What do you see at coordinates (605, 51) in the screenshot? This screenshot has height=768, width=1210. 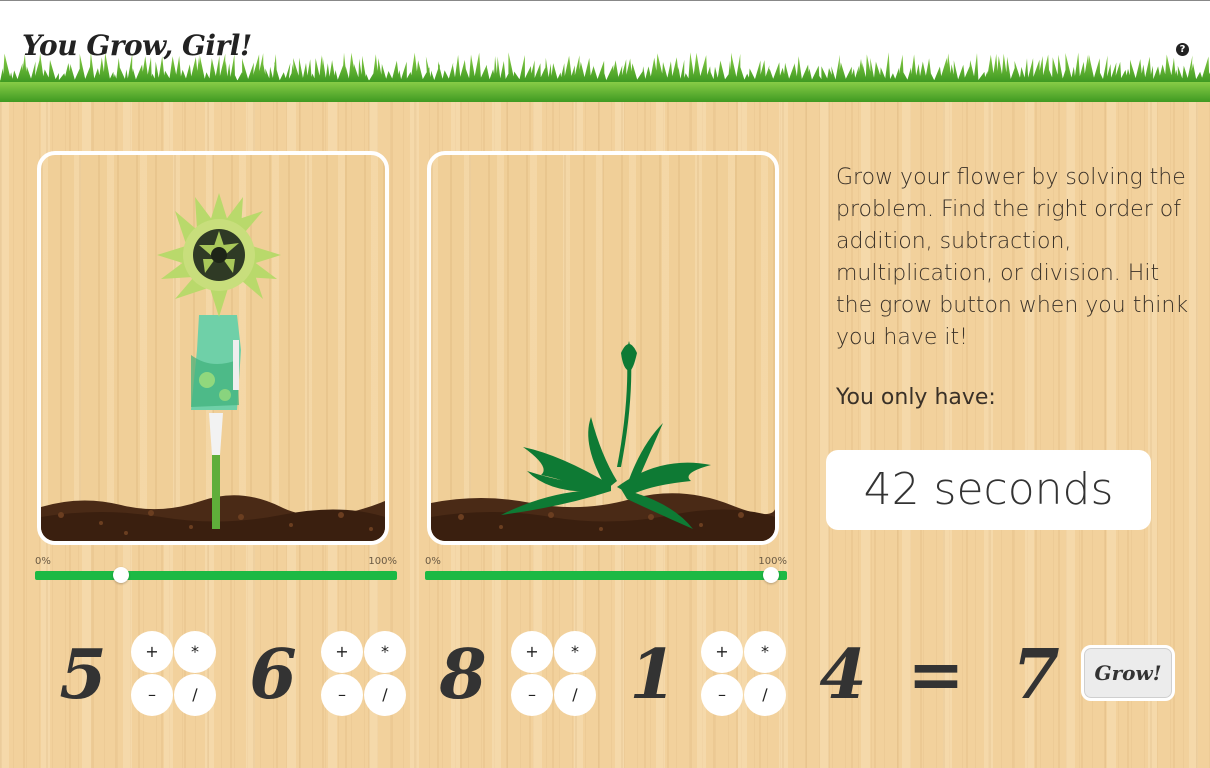 I see `header-bar: You Grow, Girl! ?` at bounding box center [605, 51].